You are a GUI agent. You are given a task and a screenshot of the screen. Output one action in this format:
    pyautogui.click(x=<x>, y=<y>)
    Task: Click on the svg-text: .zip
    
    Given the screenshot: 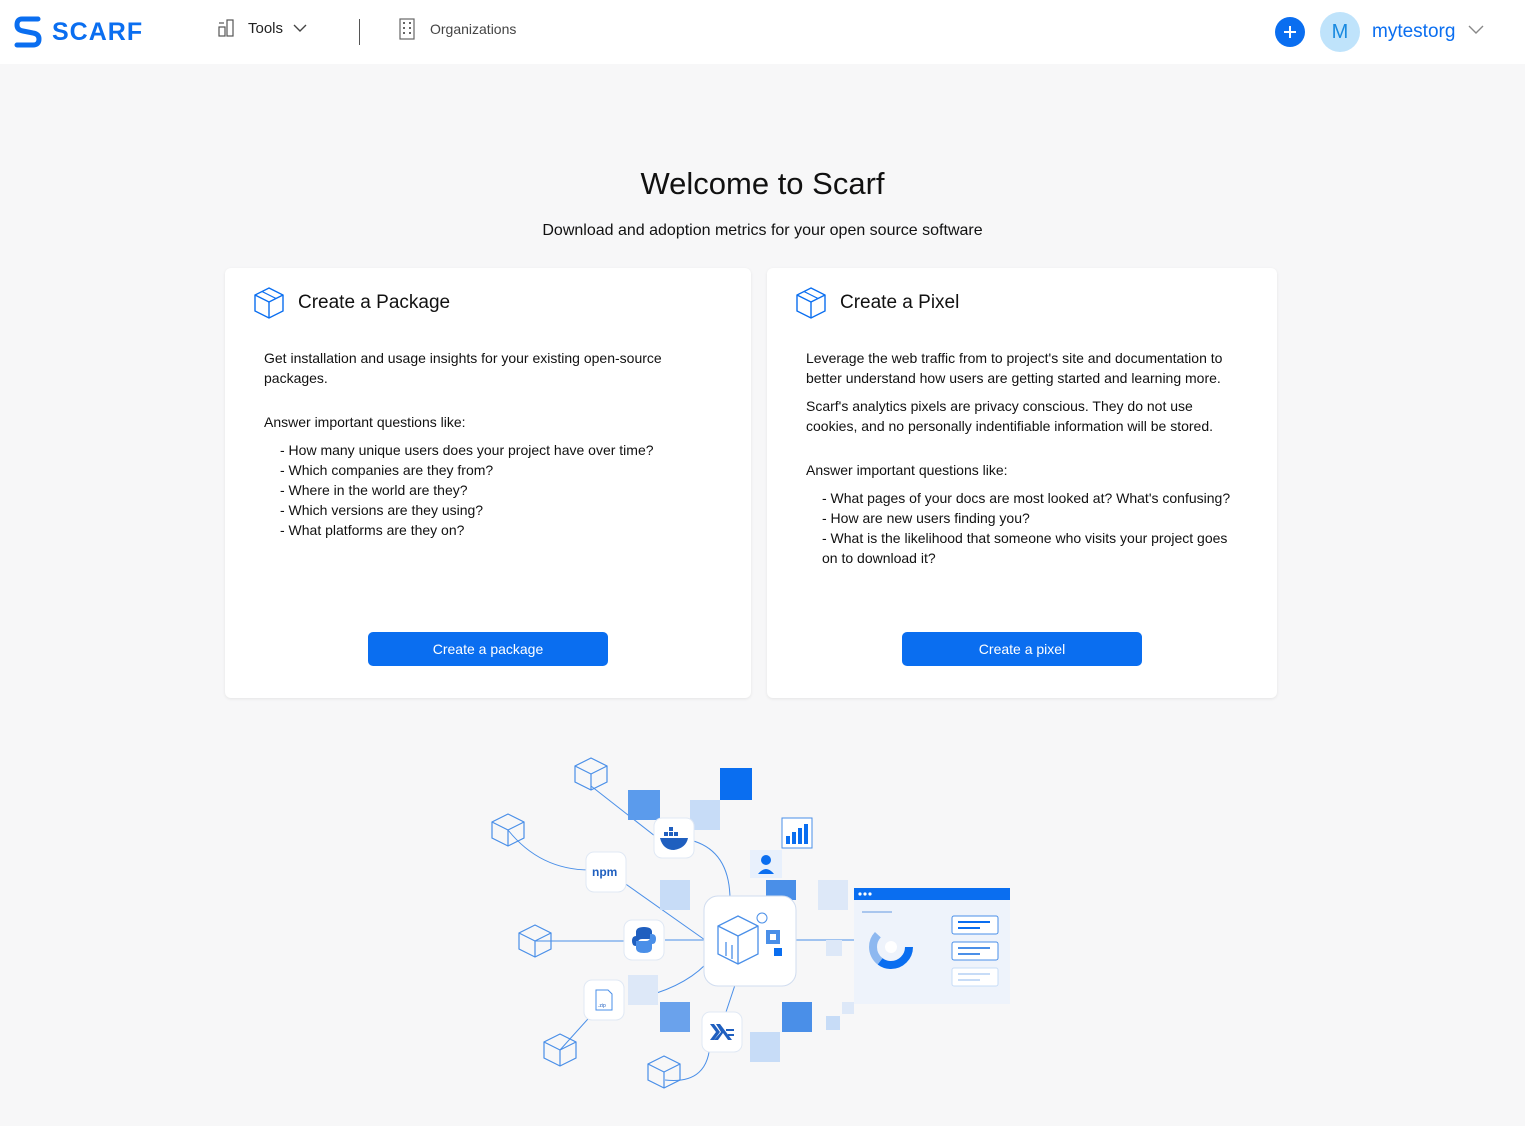 What is the action you would take?
    pyautogui.click(x=602, y=1006)
    